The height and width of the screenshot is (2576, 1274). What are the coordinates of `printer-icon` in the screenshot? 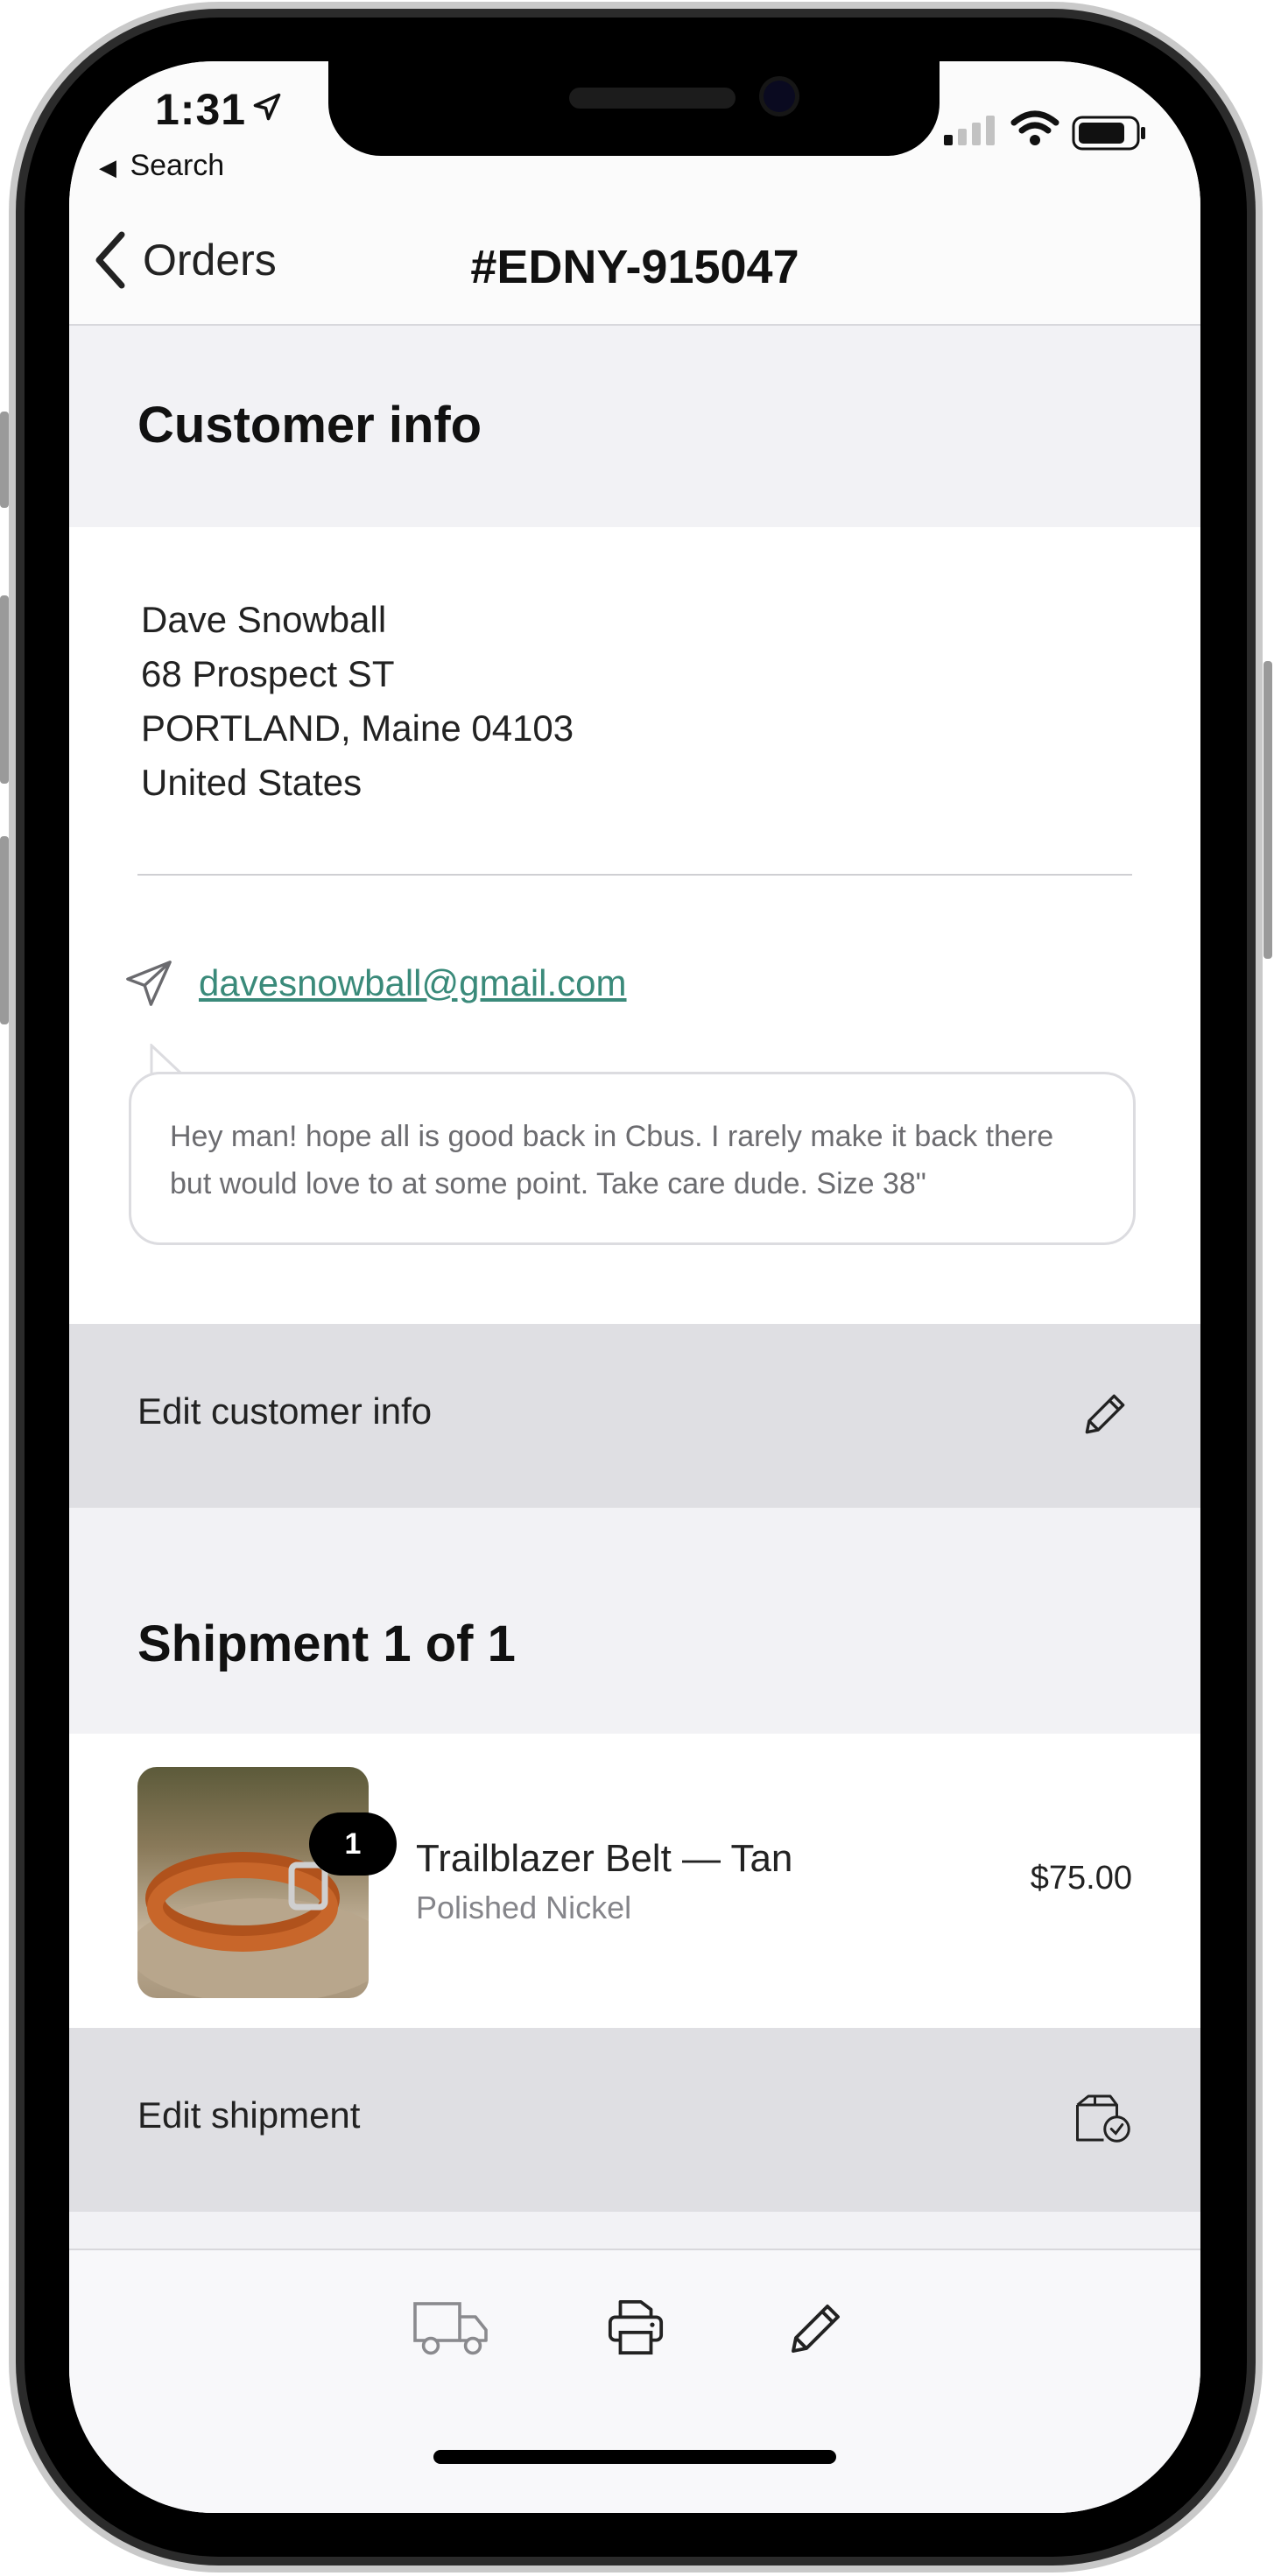 It's located at (636, 2327).